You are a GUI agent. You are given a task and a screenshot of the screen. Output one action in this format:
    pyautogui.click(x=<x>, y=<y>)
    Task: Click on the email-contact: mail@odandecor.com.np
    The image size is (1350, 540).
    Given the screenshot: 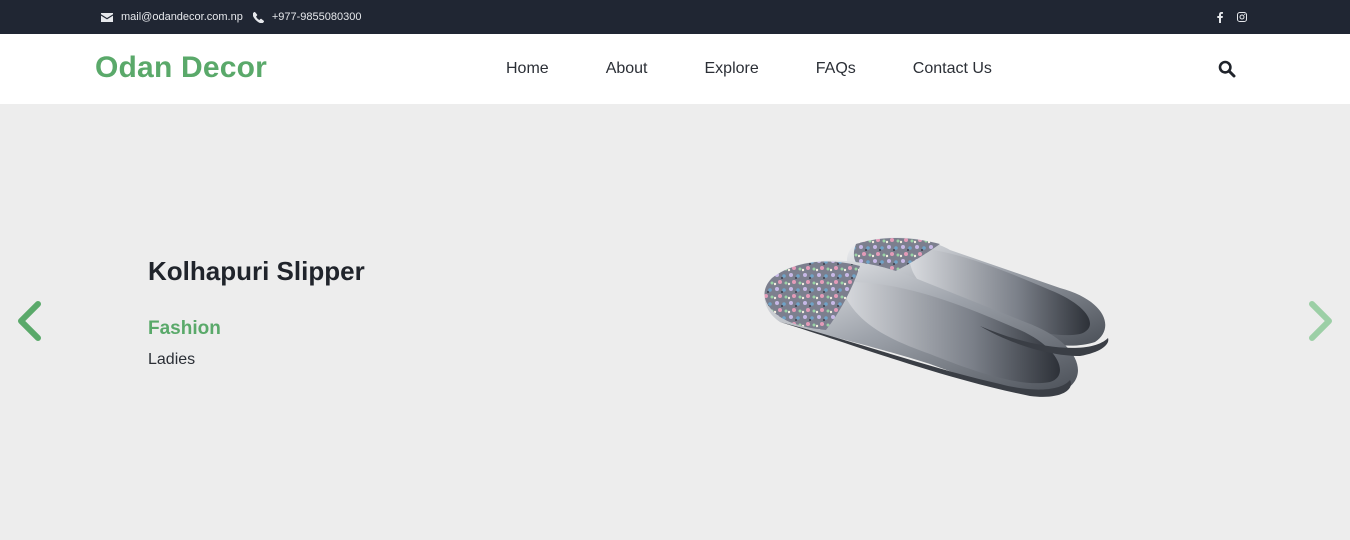 What is the action you would take?
    pyautogui.click(x=172, y=17)
    